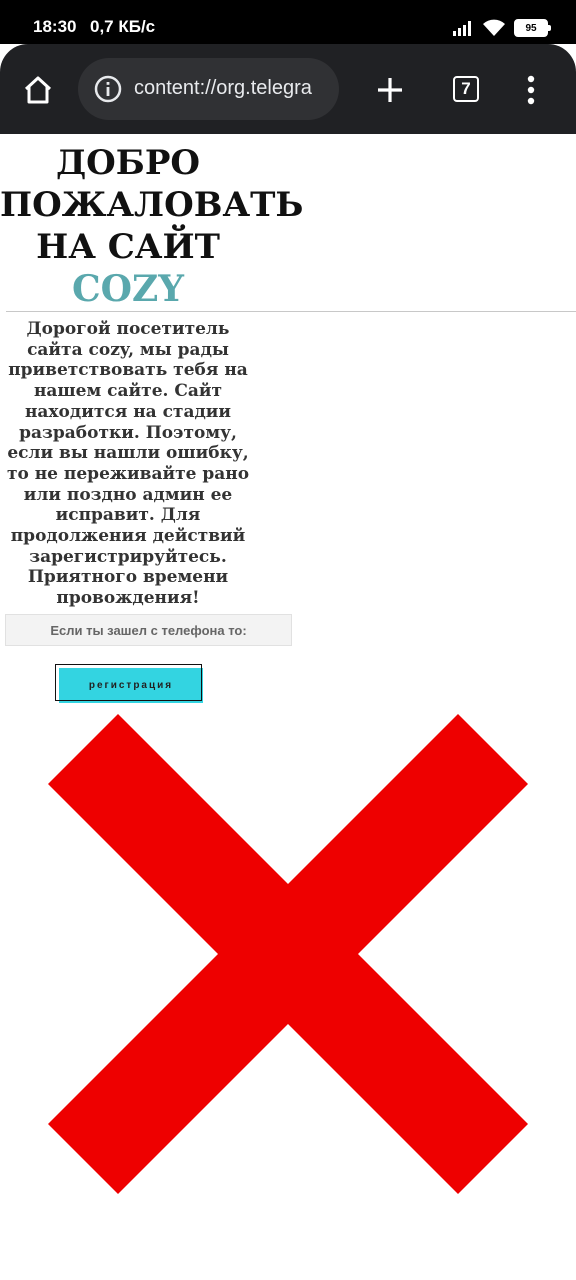 This screenshot has height=1280, width=576. I want to click on network-speed: 0,7 КБ/с, so click(123, 26).